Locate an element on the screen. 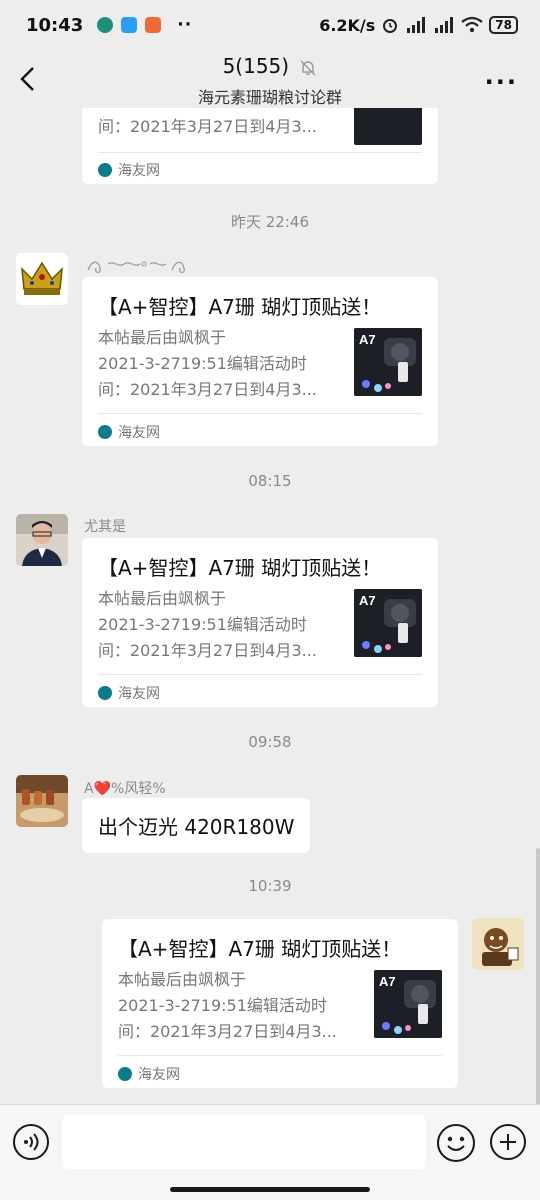 Image resolution: width=540 pixels, height=1200 pixels. status-time: 10:43 is located at coordinates (55, 25).